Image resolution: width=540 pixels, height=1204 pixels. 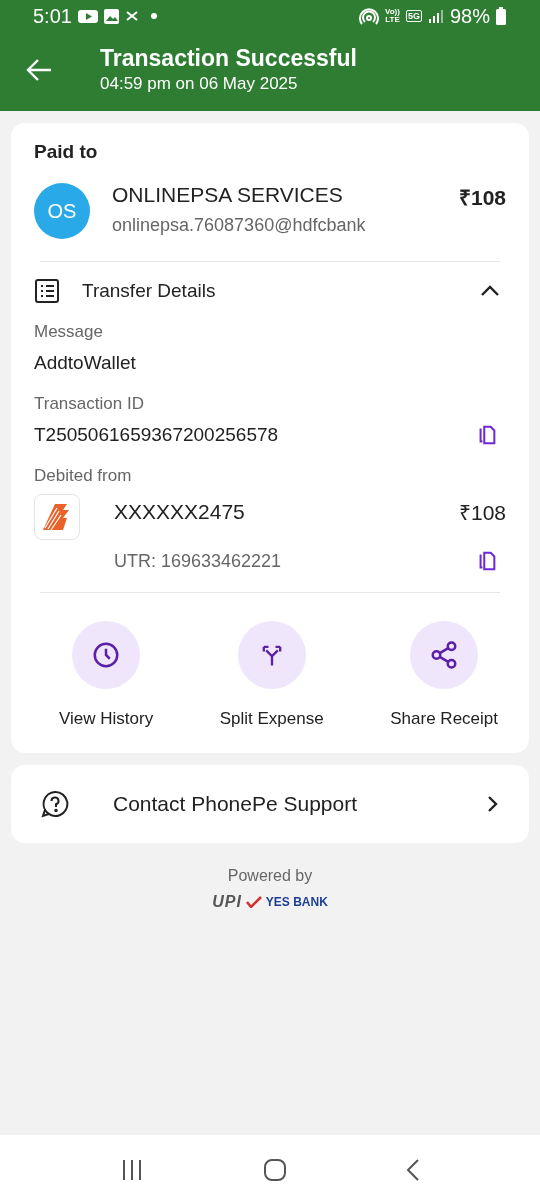 I want to click on list-icon, so click(x=47, y=291).